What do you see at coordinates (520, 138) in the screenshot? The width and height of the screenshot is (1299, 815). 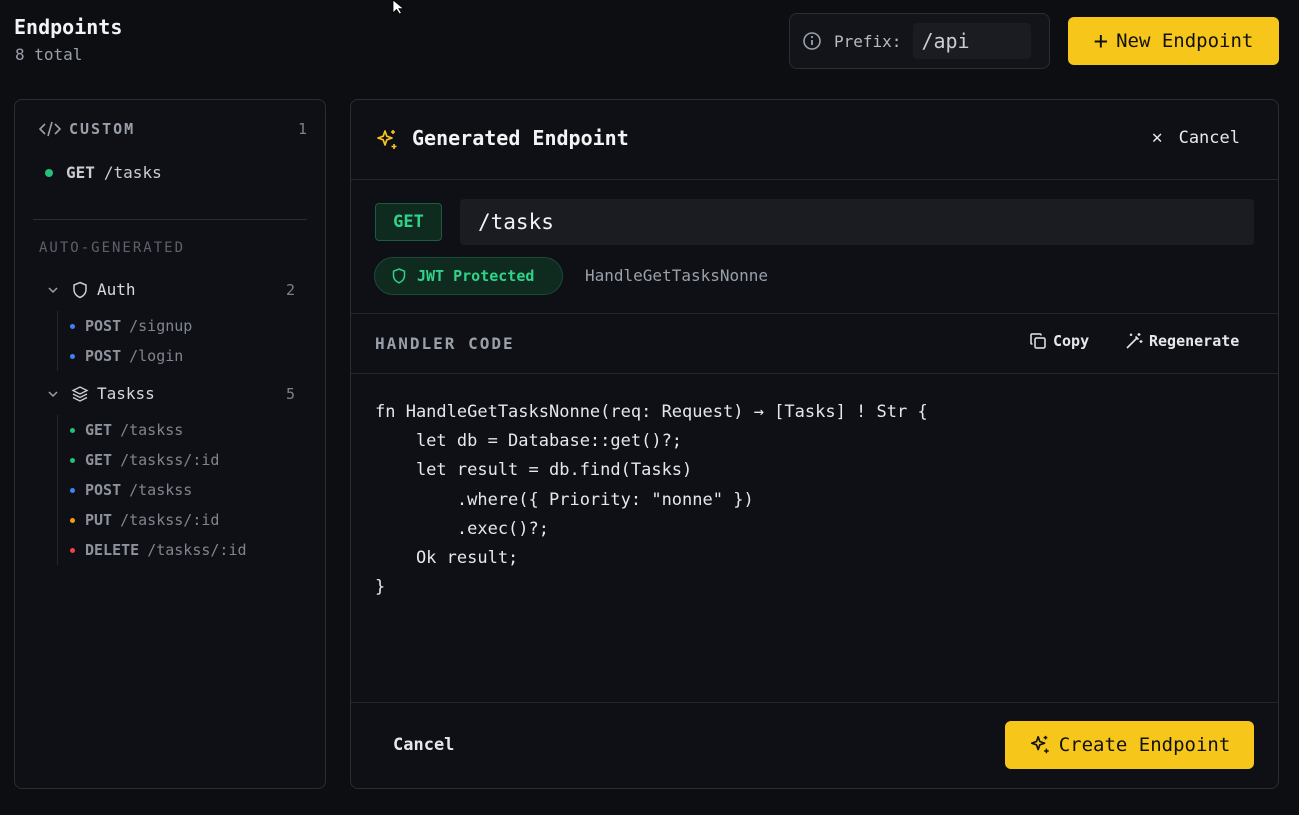 I see `panel-title: Generated Endpoint` at bounding box center [520, 138].